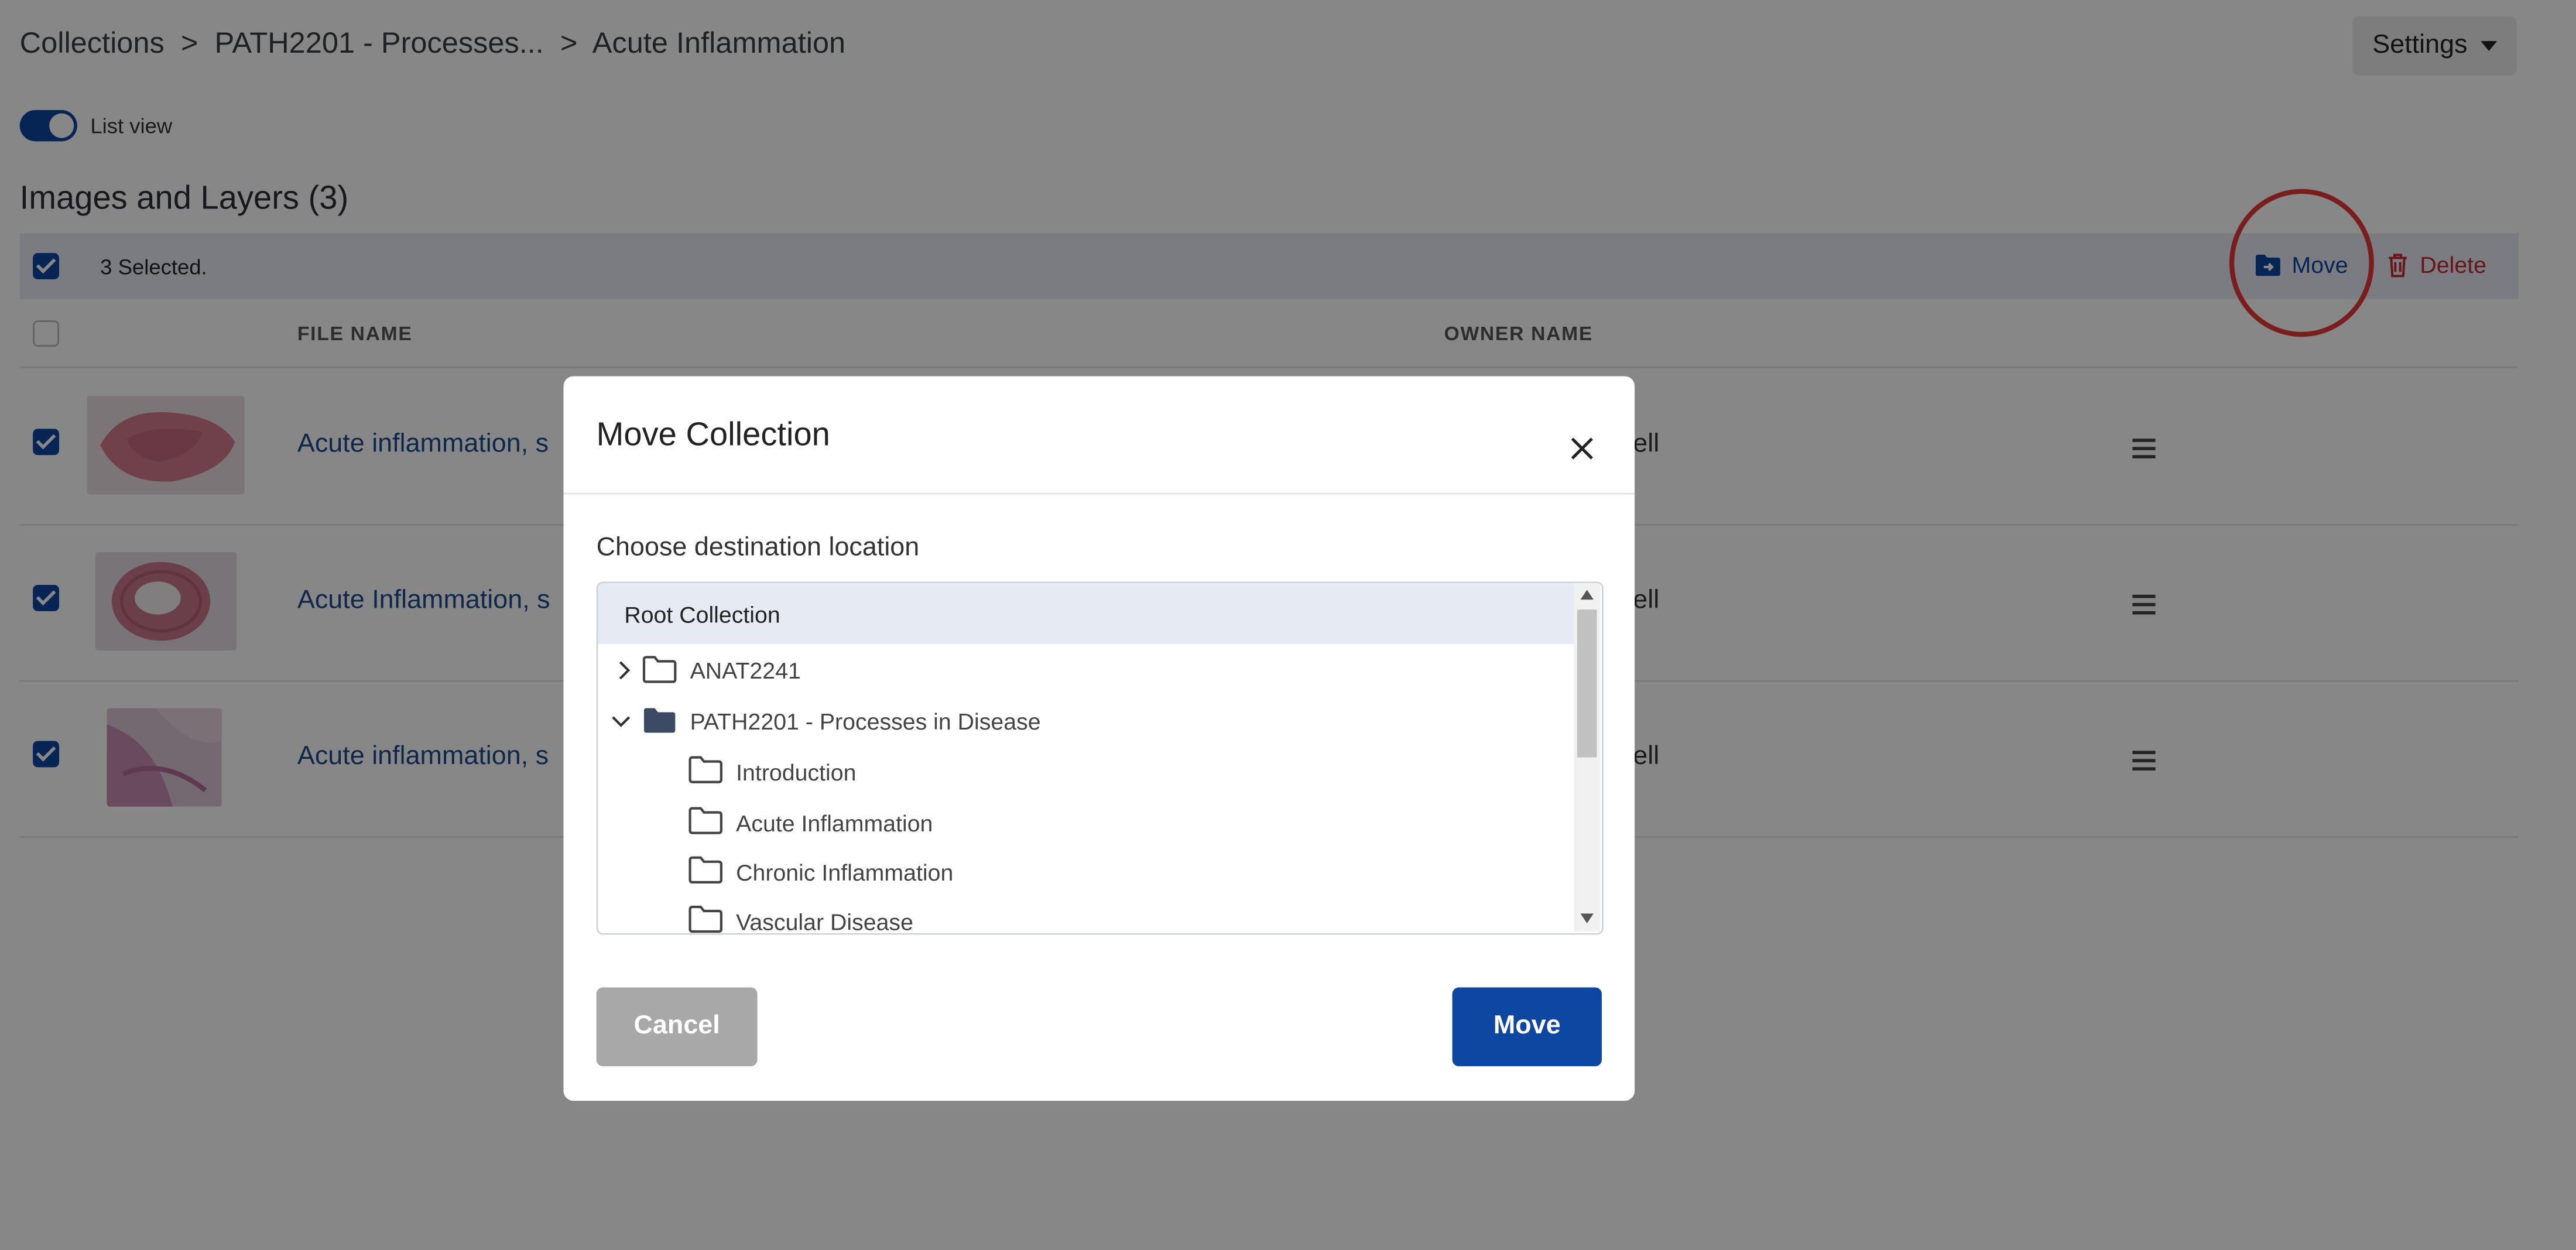 This screenshot has height=1250, width=2576. What do you see at coordinates (1527, 1027) in the screenshot?
I see `confirm-move-button: Move` at bounding box center [1527, 1027].